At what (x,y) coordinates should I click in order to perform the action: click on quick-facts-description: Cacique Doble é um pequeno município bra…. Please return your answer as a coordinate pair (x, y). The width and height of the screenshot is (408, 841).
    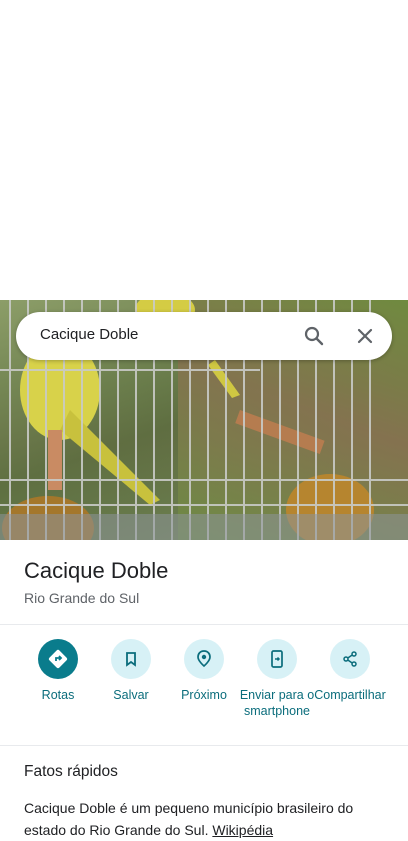
    Looking at the image, I should click on (204, 819).